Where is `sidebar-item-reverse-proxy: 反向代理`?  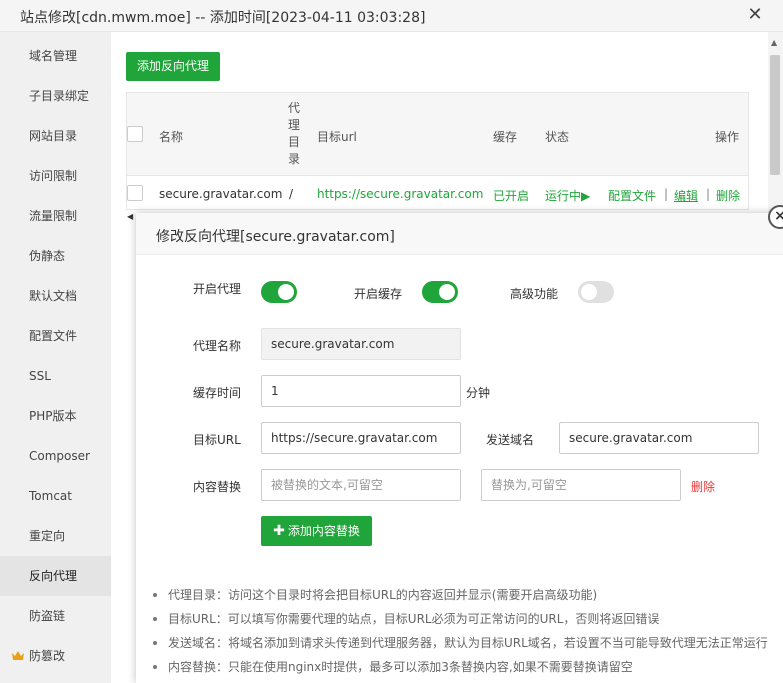
sidebar-item-reverse-proxy: 反向代理 is located at coordinates (55, 576).